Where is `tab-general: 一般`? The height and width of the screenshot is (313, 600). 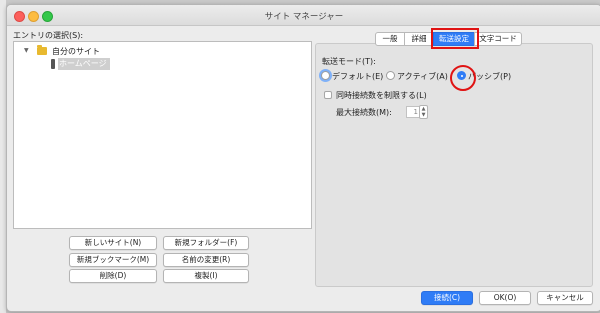
tab-general: 一般 is located at coordinates (390, 39).